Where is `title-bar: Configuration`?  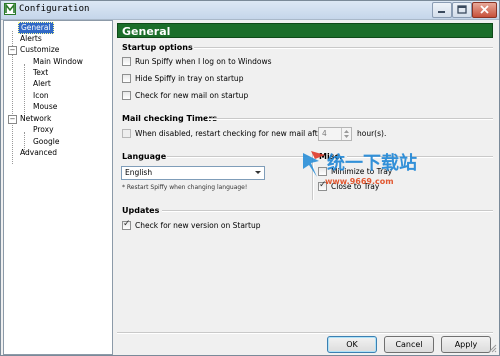
title-bar: Configuration is located at coordinates (250, 10).